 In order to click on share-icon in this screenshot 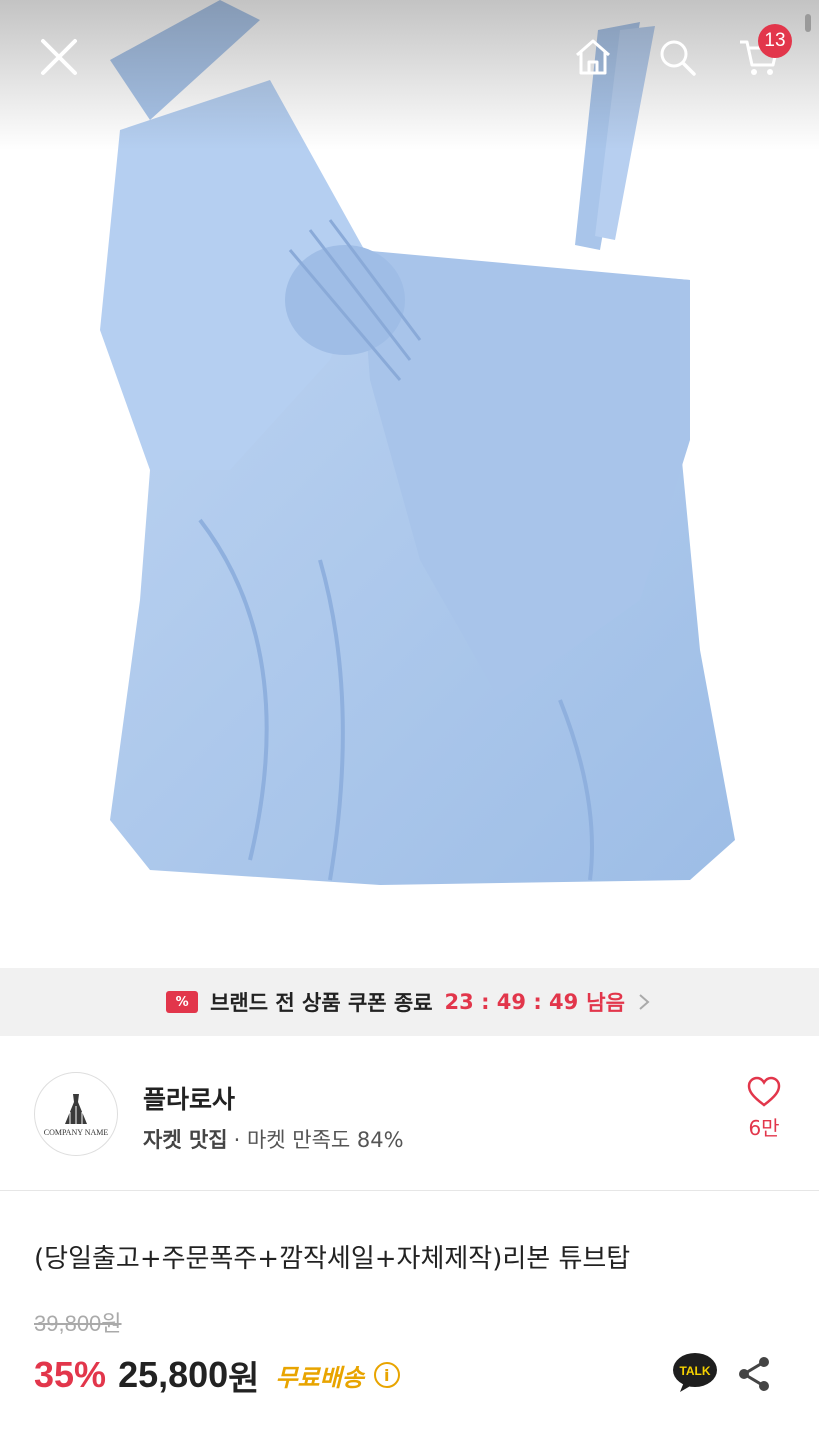, I will do `click(754, 1374)`.